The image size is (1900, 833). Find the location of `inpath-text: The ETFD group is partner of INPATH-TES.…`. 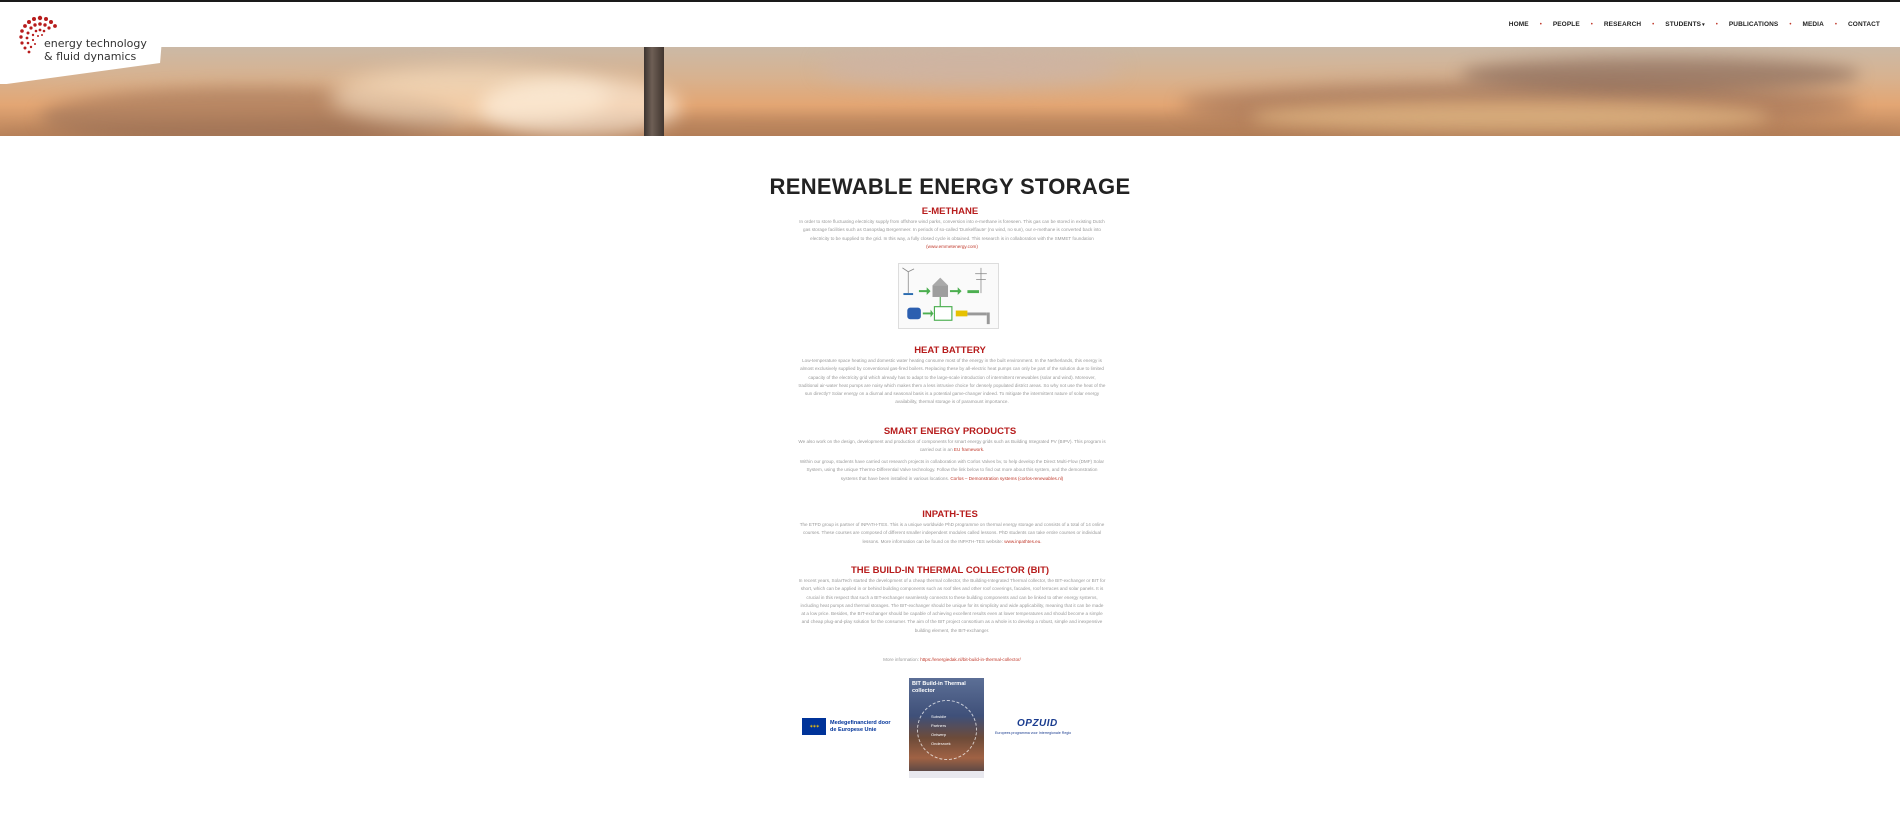

inpath-text: The ETFD group is partner of INPATH-TES.… is located at coordinates (952, 533).